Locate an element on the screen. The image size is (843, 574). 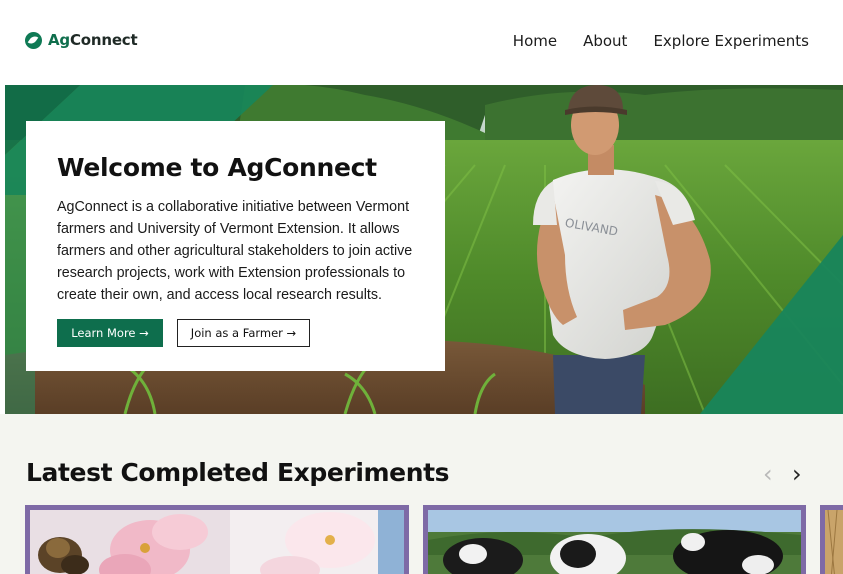
chevron-left-icon: ‹ is located at coordinates (768, 474).